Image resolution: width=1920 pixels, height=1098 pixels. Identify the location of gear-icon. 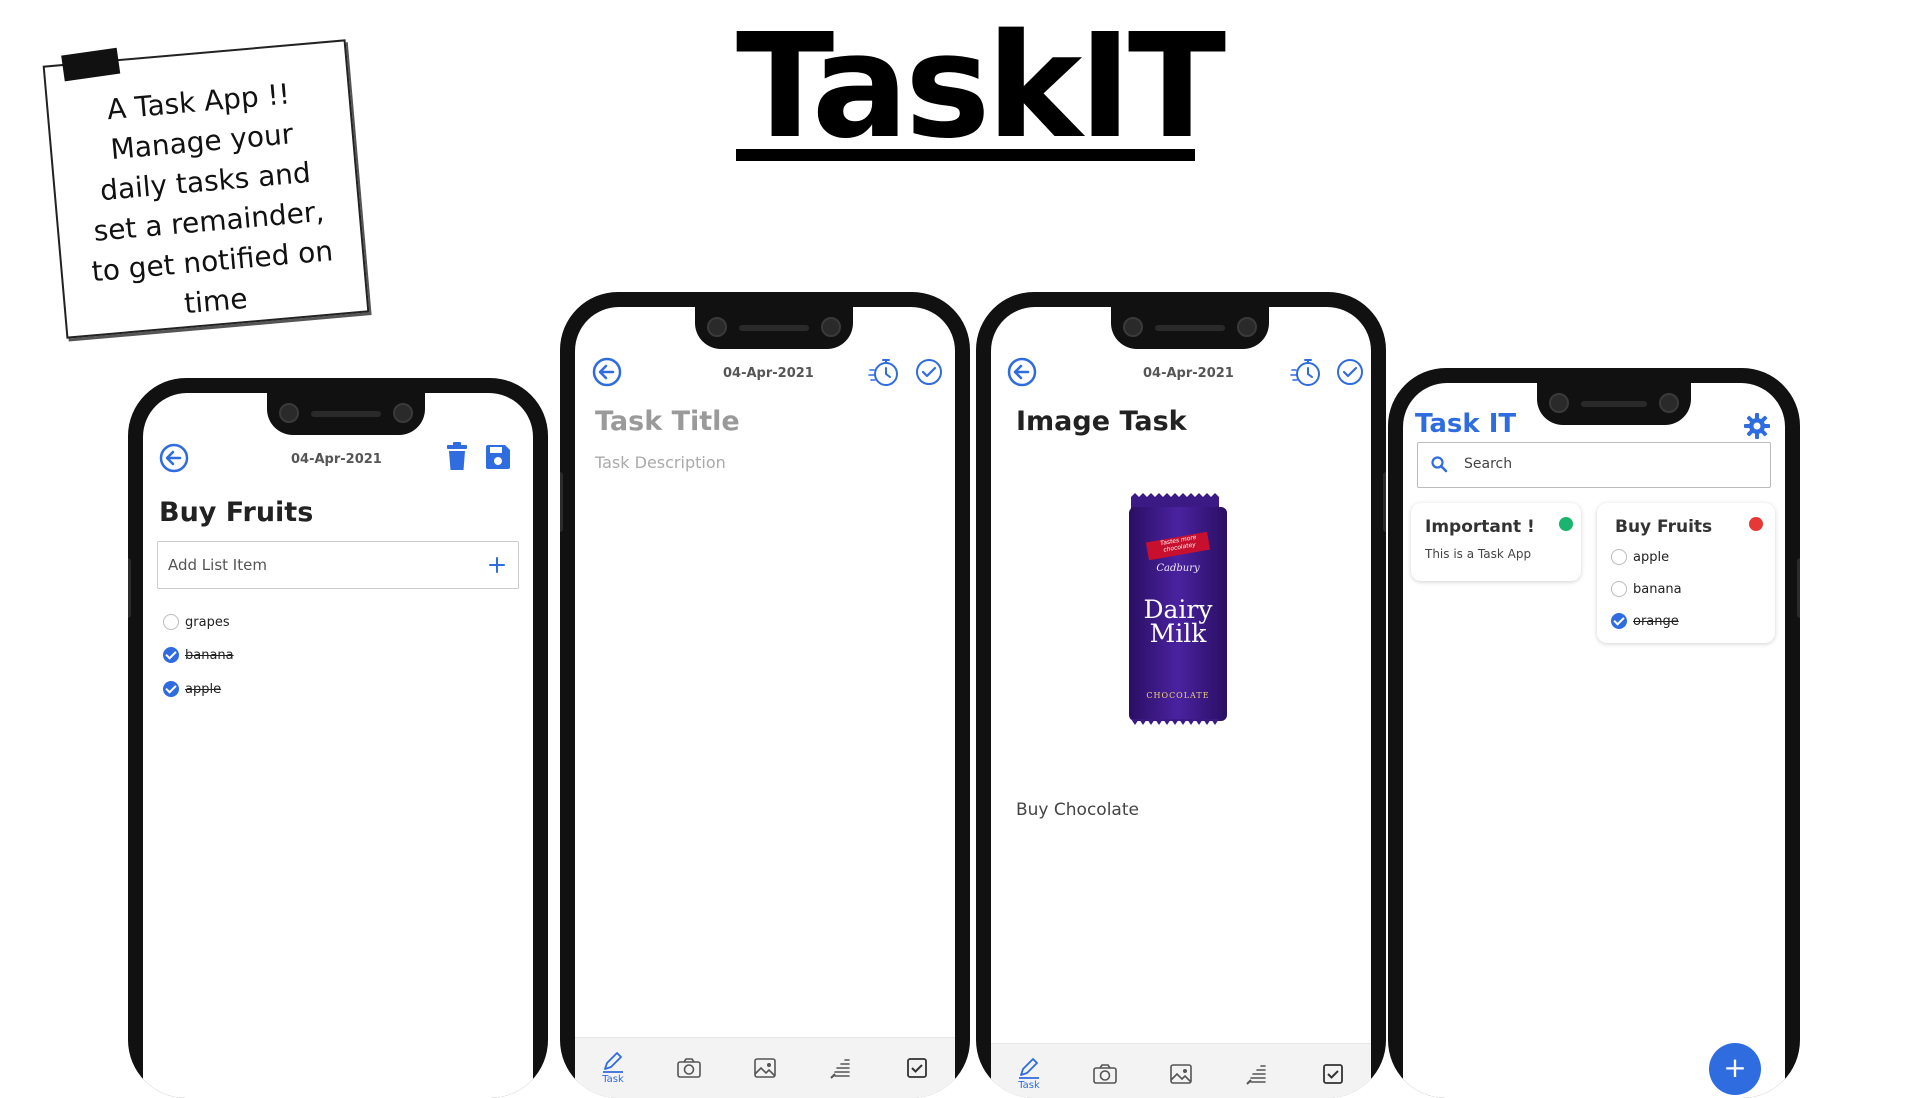
(1757, 426).